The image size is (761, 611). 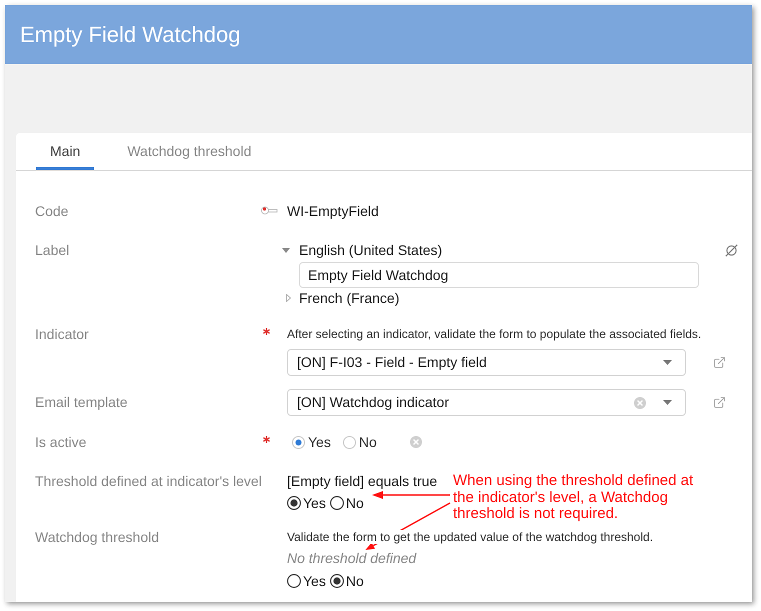 I want to click on help-text: Validate the form to get the updated value of the watchdog threshold., so click(x=470, y=537).